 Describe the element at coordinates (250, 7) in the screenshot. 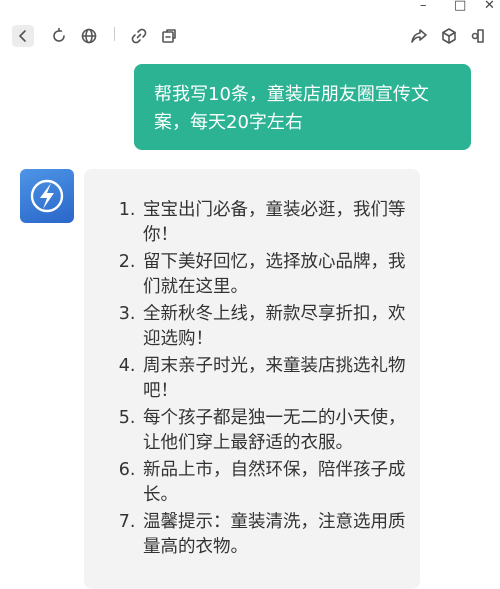

I see `window-controls: – □ ✕` at that location.